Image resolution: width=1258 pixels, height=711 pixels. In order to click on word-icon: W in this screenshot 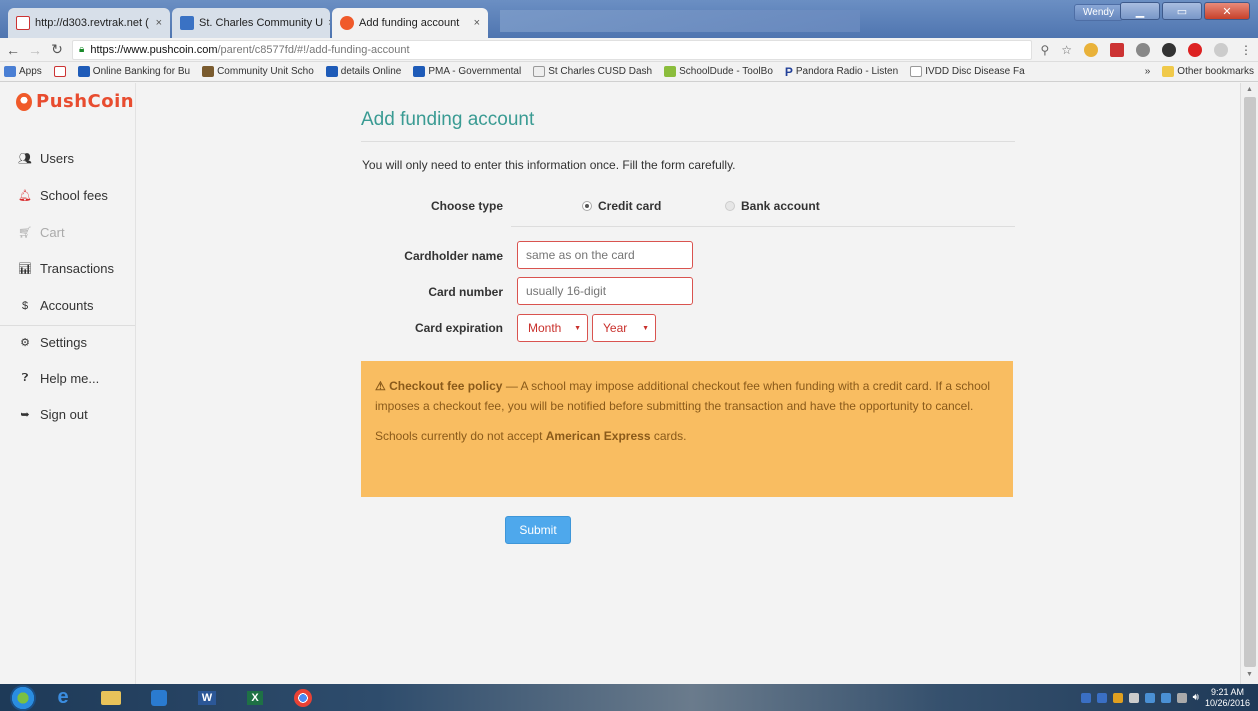, I will do `click(207, 697)`.